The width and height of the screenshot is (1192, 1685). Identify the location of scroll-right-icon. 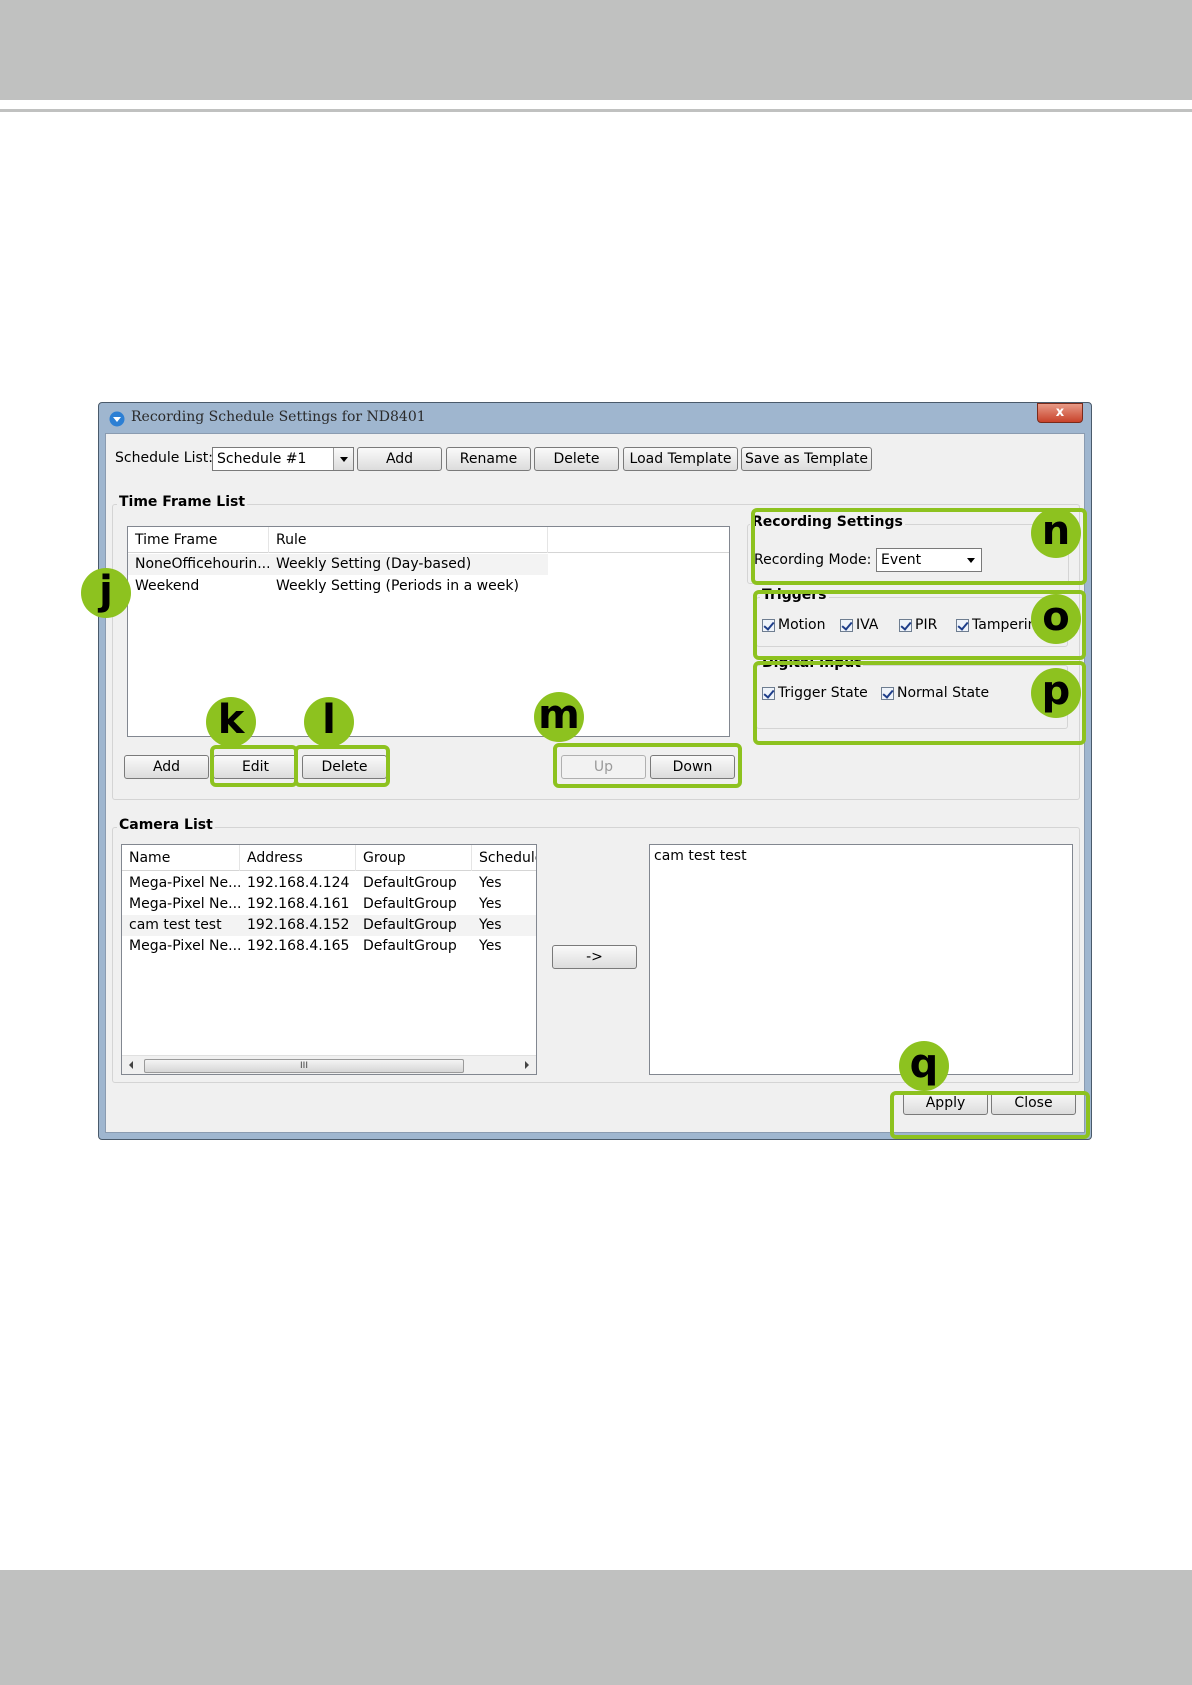
(527, 1065).